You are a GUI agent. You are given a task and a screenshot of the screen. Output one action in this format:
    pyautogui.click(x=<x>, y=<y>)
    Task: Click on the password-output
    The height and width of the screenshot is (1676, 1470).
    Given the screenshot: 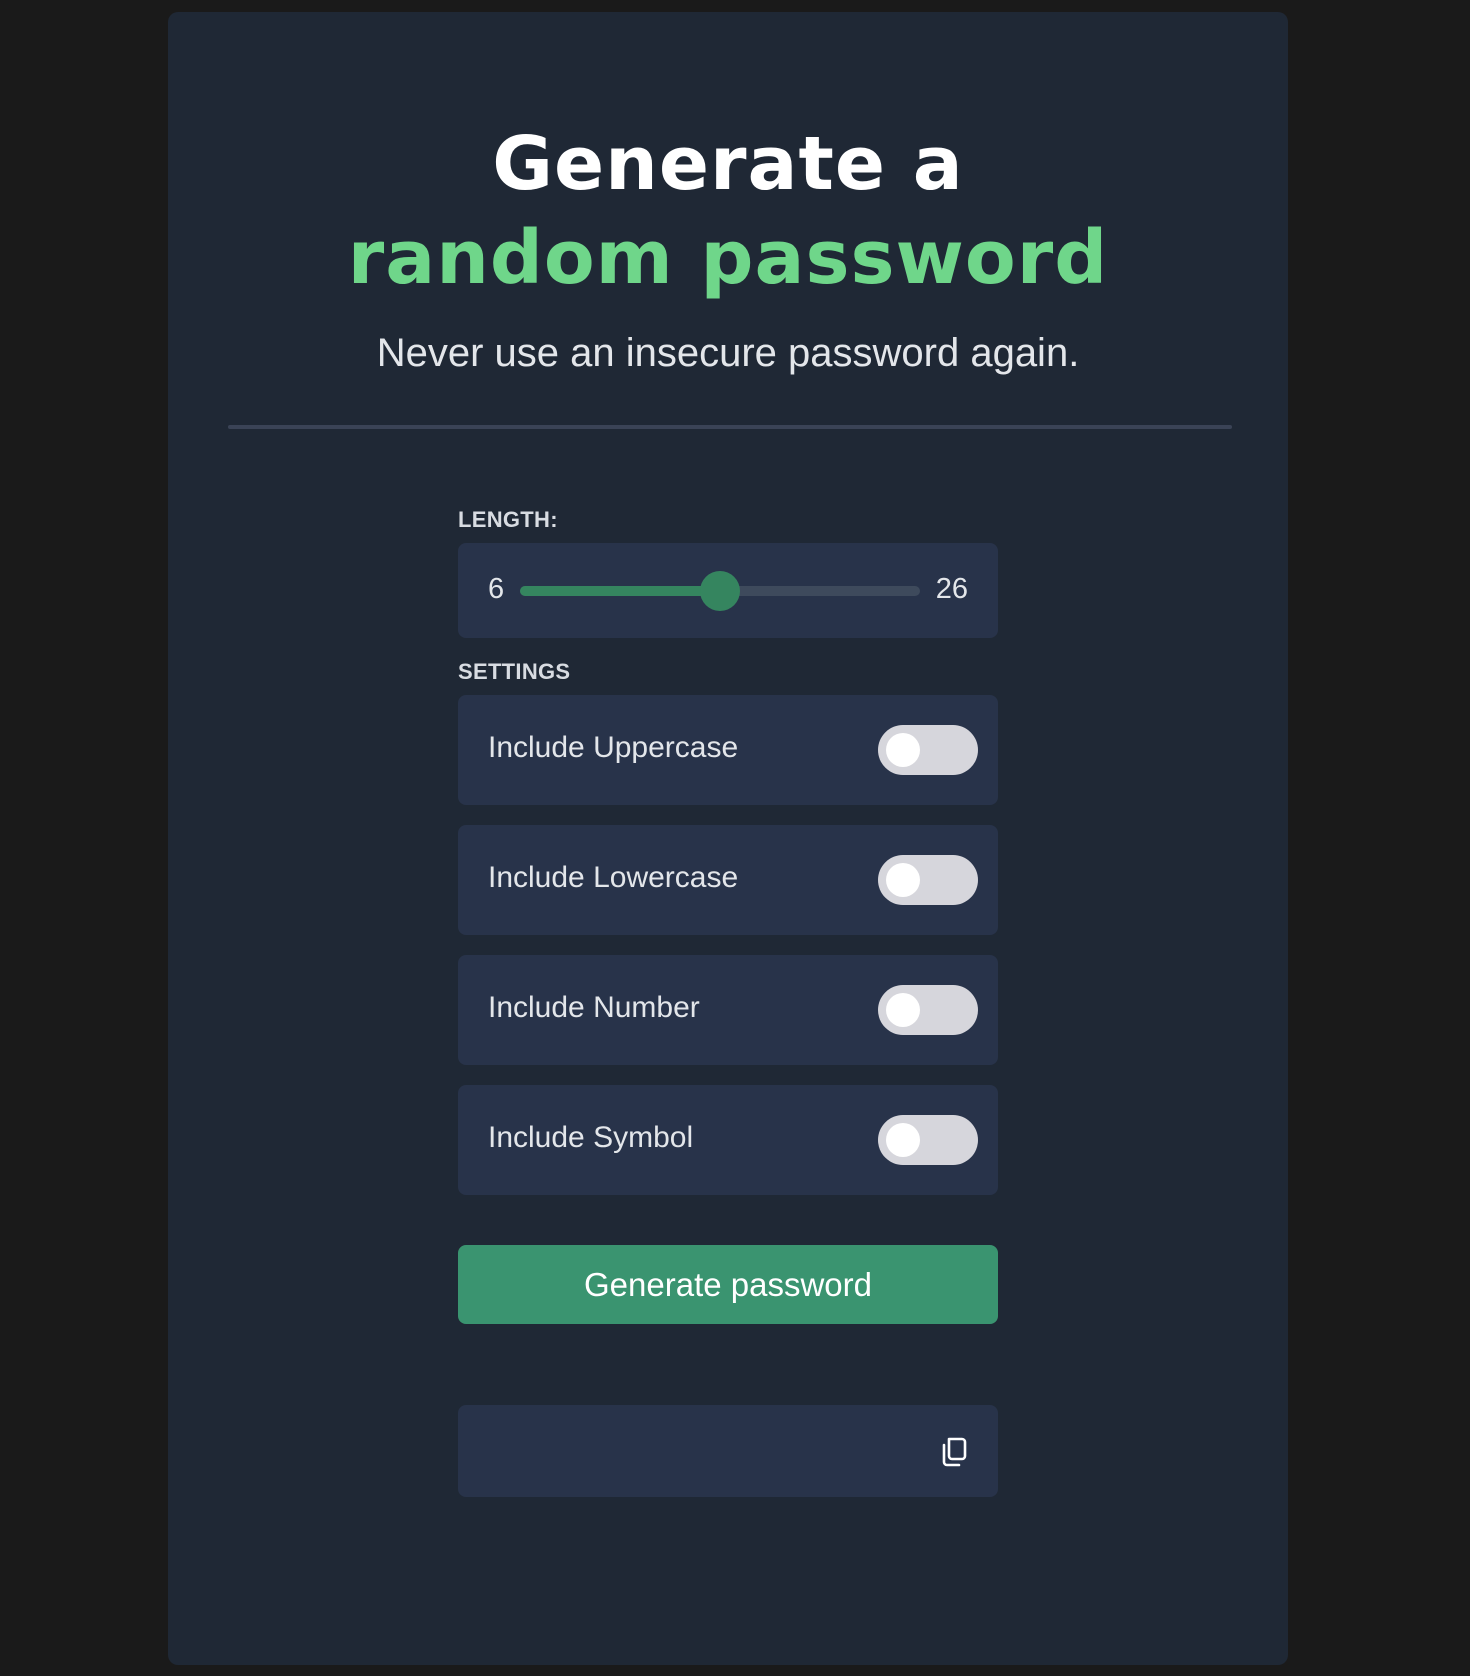 What is the action you would take?
    pyautogui.click(x=728, y=1451)
    